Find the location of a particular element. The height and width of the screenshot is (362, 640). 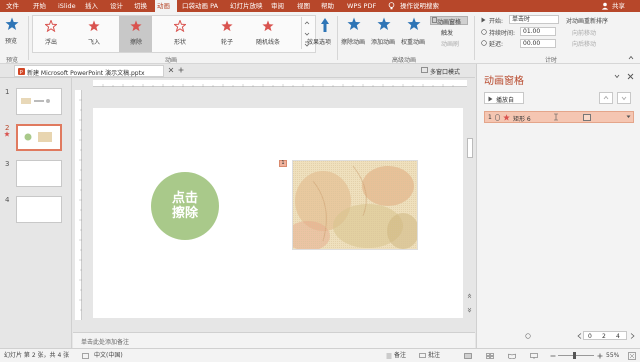

zoom-slider-track is located at coordinates (576, 355).